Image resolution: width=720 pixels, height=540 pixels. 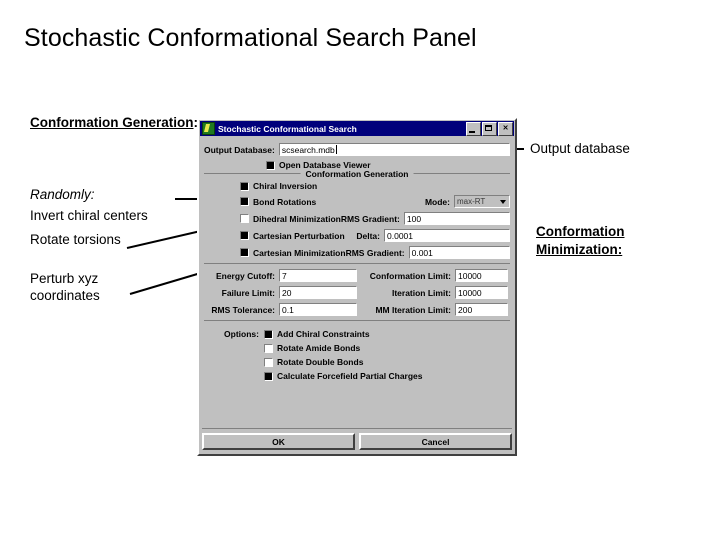 I want to click on bond-rotations-label: Bond Rotations, so click(x=285, y=201).